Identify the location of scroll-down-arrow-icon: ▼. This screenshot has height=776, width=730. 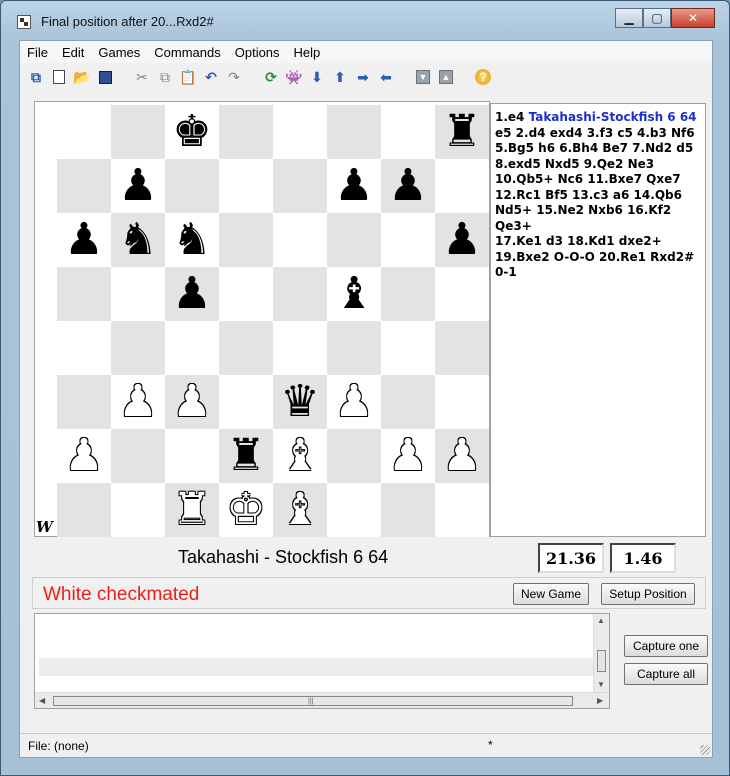
(601, 684).